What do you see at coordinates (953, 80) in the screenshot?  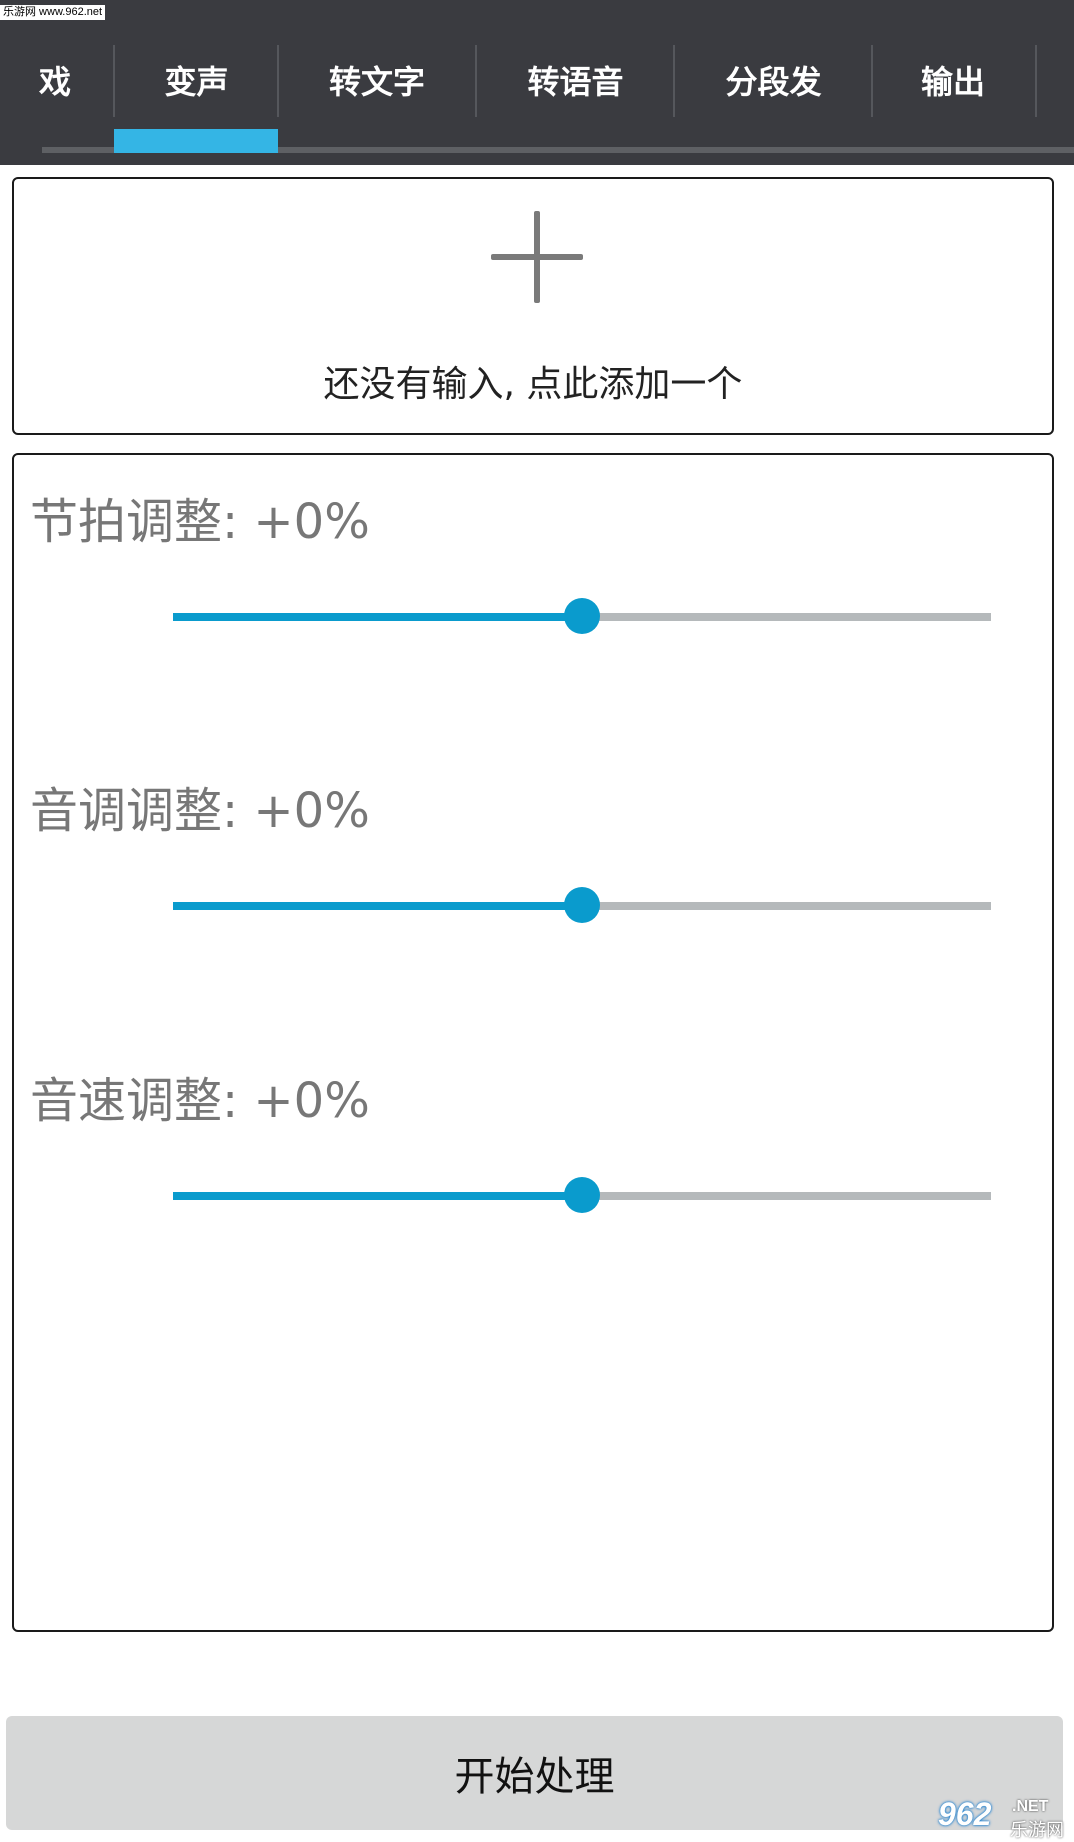 I see `tab-output: 输出` at bounding box center [953, 80].